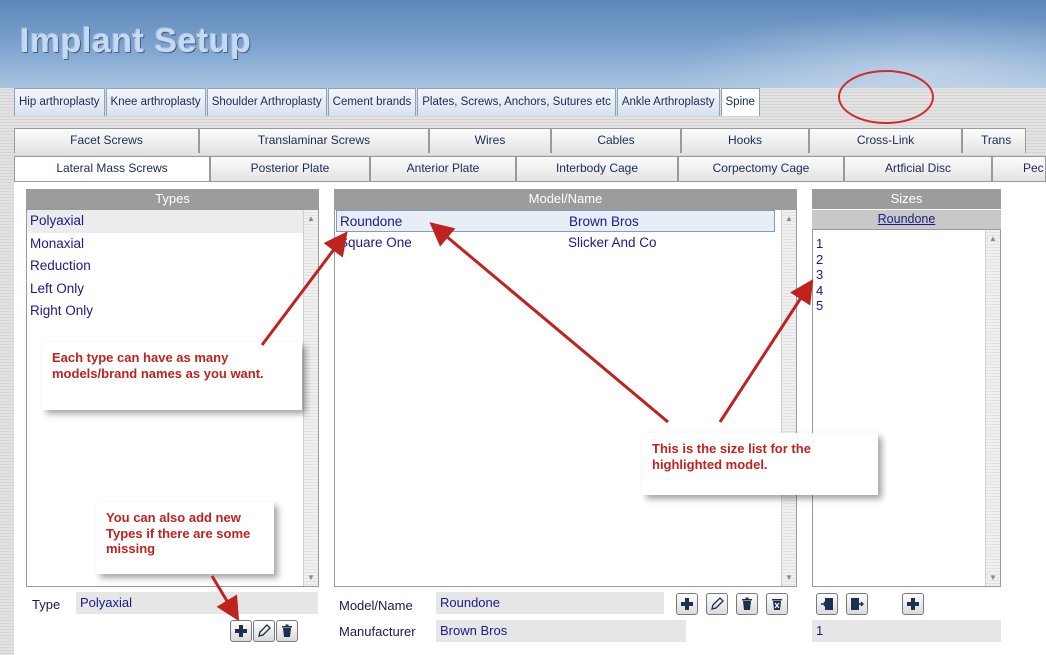 The height and width of the screenshot is (655, 1046). I want to click on type-field: Polyaxial, so click(197, 603).